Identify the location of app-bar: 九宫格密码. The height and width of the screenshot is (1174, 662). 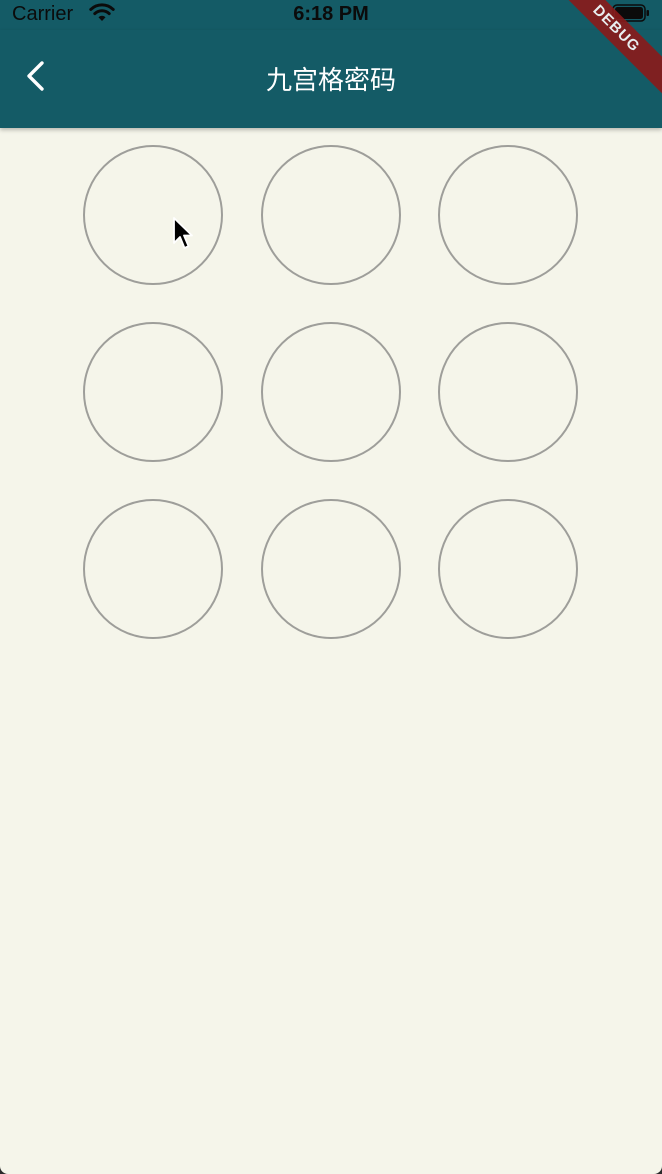
(331, 79).